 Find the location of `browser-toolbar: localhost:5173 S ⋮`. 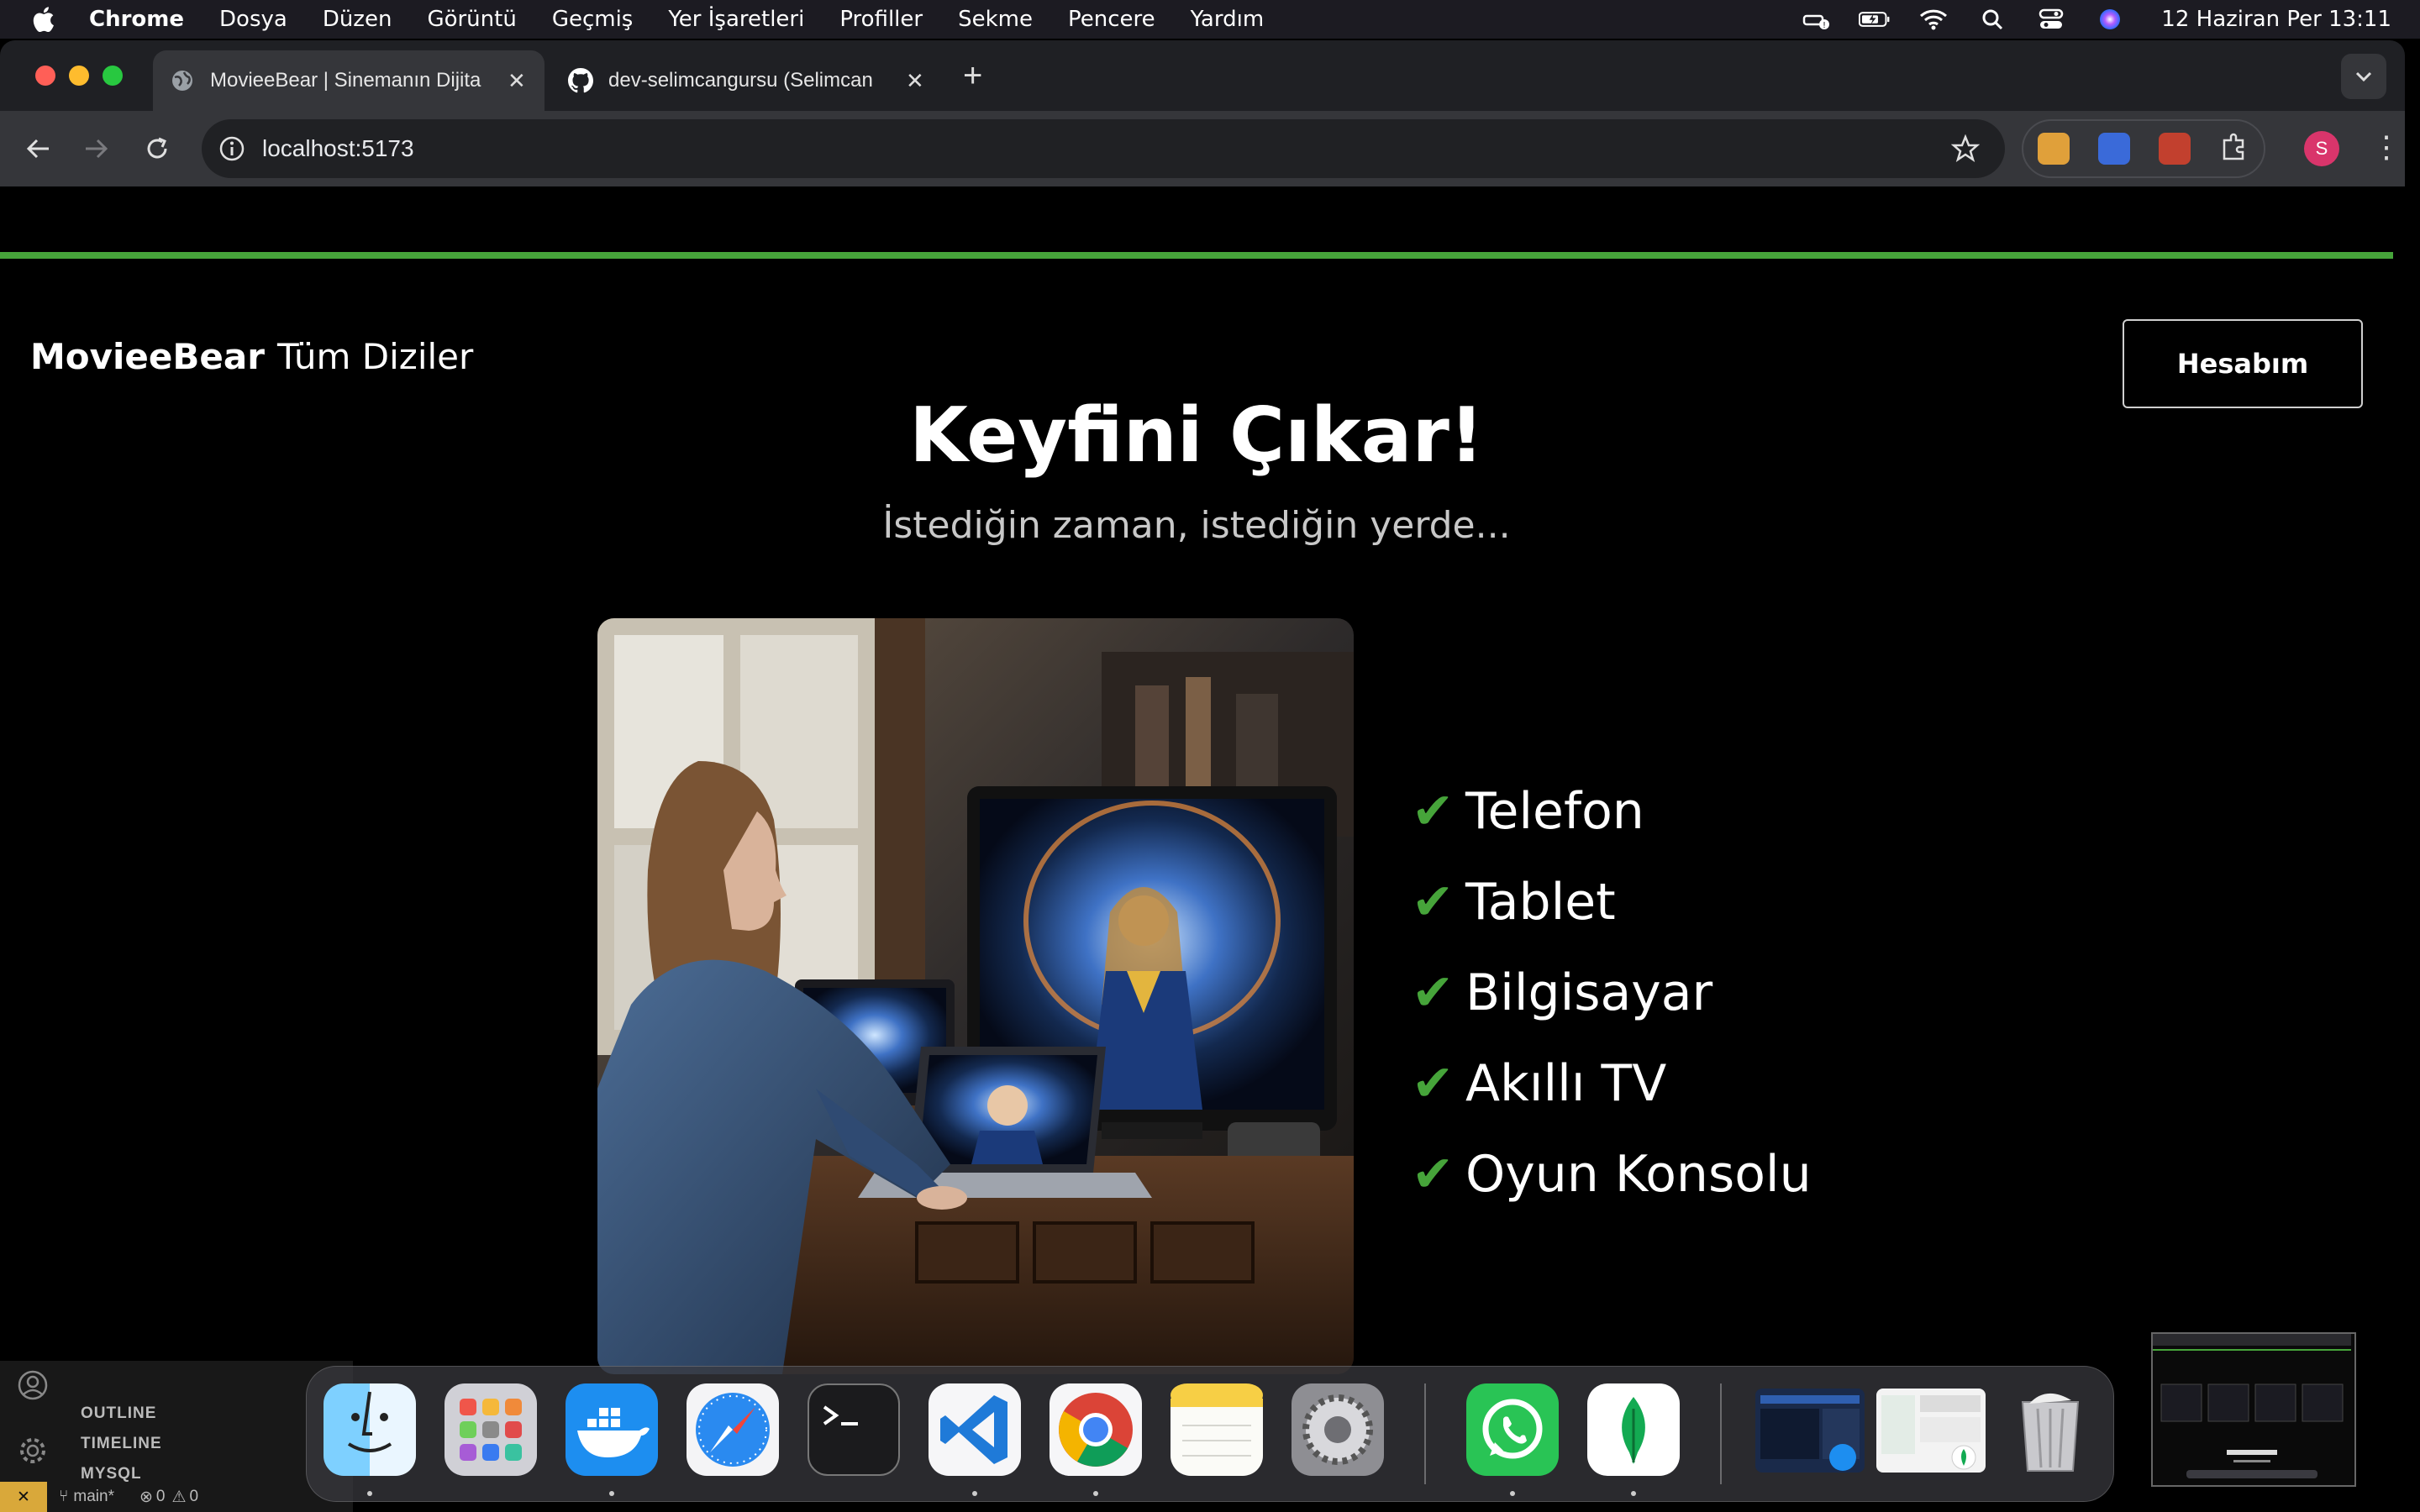

browser-toolbar: localhost:5173 S ⋮ is located at coordinates (1202, 148).